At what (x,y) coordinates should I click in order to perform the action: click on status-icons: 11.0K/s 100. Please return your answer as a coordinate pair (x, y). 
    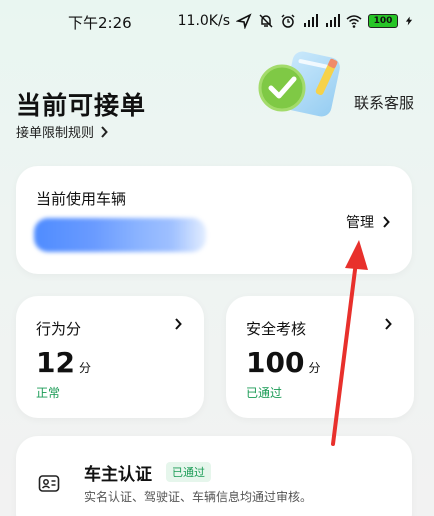
    Looking at the image, I should click on (296, 21).